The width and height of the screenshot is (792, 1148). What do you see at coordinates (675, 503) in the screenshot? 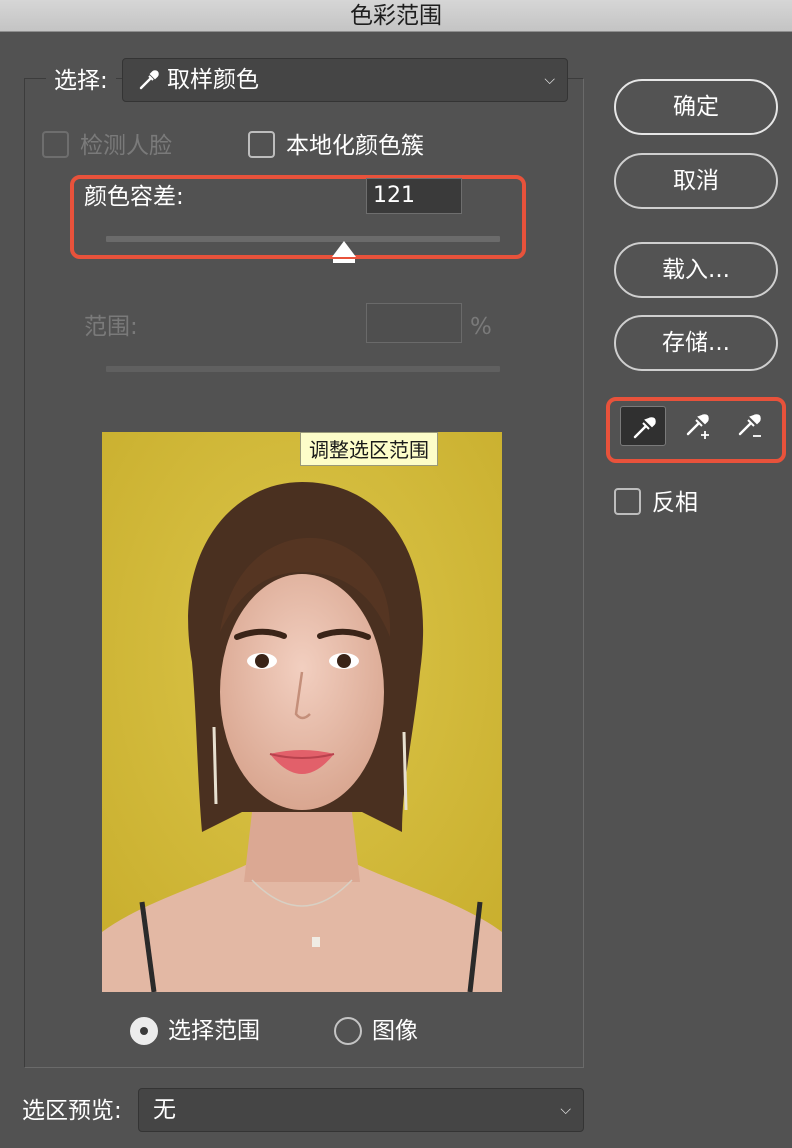
I see `invert-label: 反相` at bounding box center [675, 503].